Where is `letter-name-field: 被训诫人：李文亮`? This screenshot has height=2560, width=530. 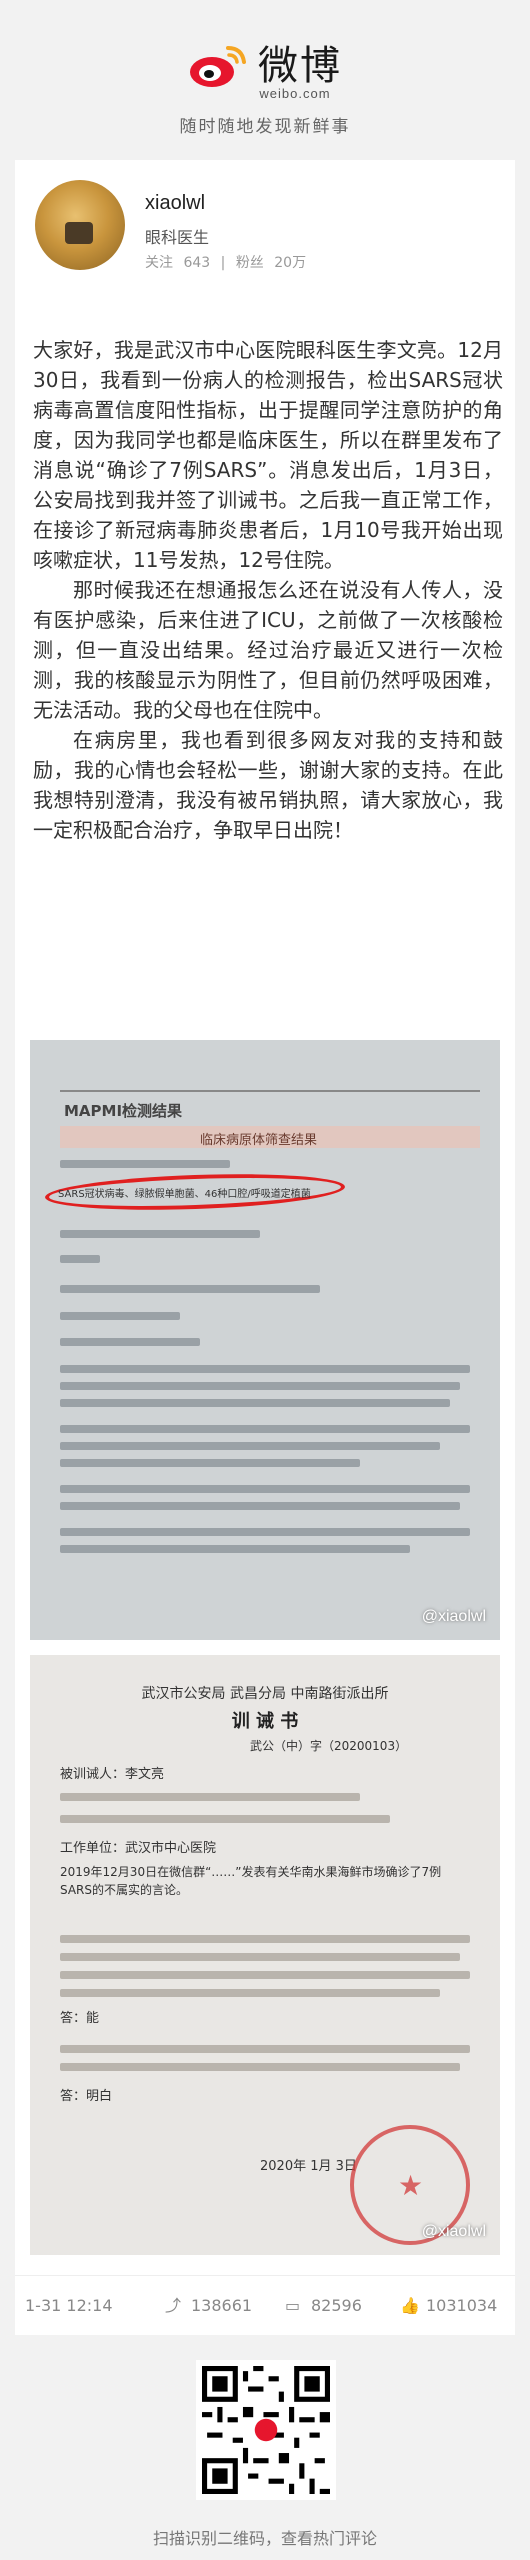 letter-name-field: 被训诫人：李文亮 is located at coordinates (112, 1774).